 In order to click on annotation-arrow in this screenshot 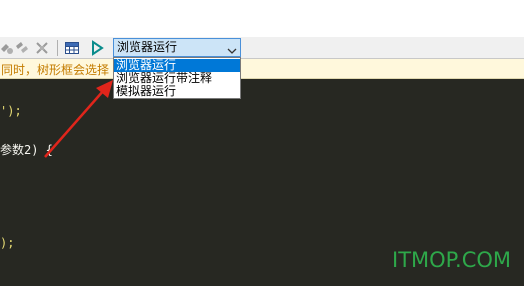, I will do `click(78, 119)`.